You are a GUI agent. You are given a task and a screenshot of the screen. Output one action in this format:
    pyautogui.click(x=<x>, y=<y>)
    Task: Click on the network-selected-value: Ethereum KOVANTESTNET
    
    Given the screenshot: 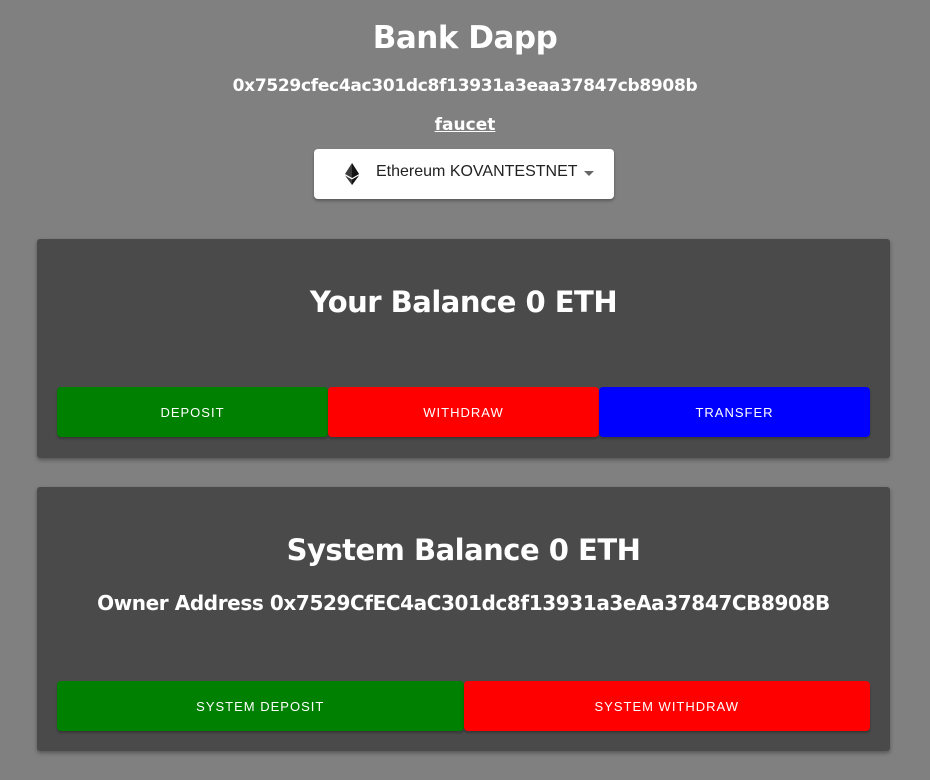 What is the action you would take?
    pyautogui.click(x=477, y=171)
    